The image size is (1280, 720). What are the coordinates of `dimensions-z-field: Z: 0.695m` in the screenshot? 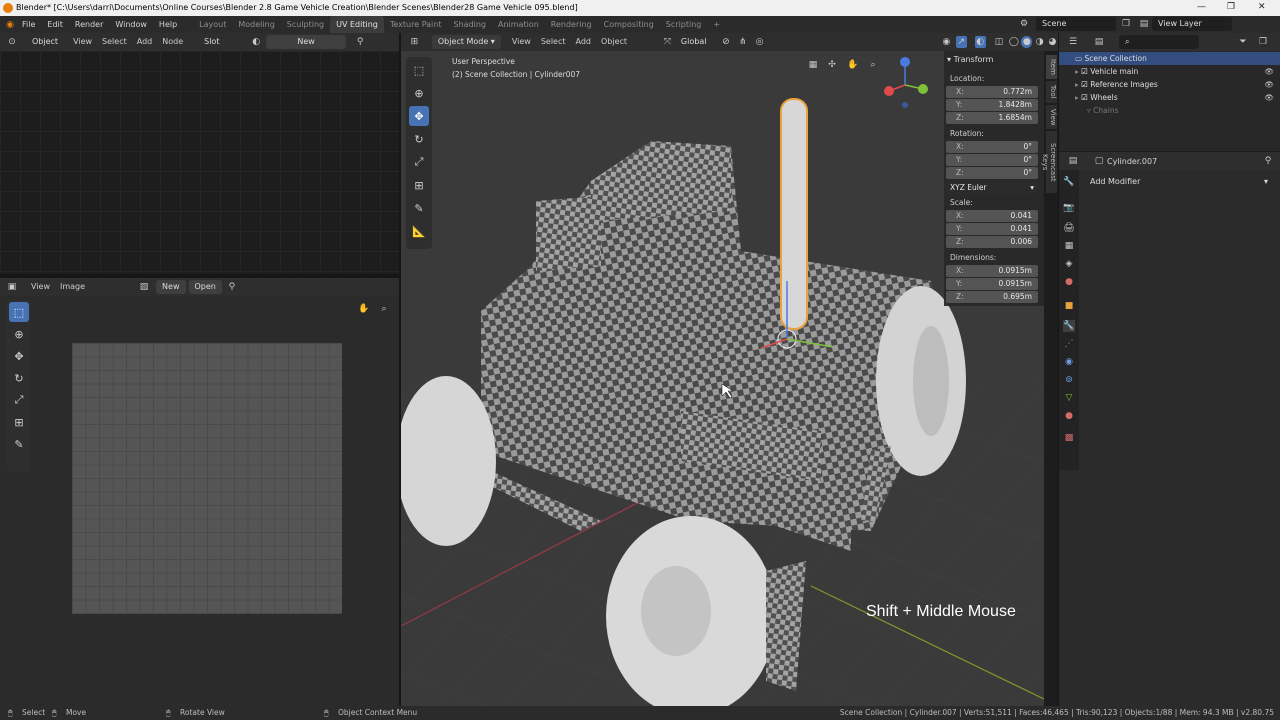 It's located at (992, 297).